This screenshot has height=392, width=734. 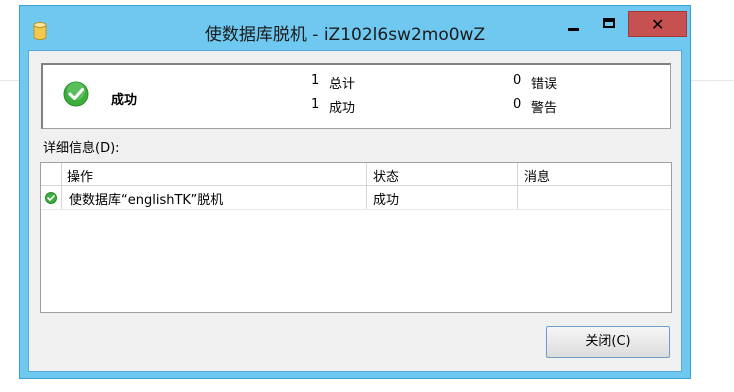 I want to click on warning-label: 警告, so click(x=544, y=108).